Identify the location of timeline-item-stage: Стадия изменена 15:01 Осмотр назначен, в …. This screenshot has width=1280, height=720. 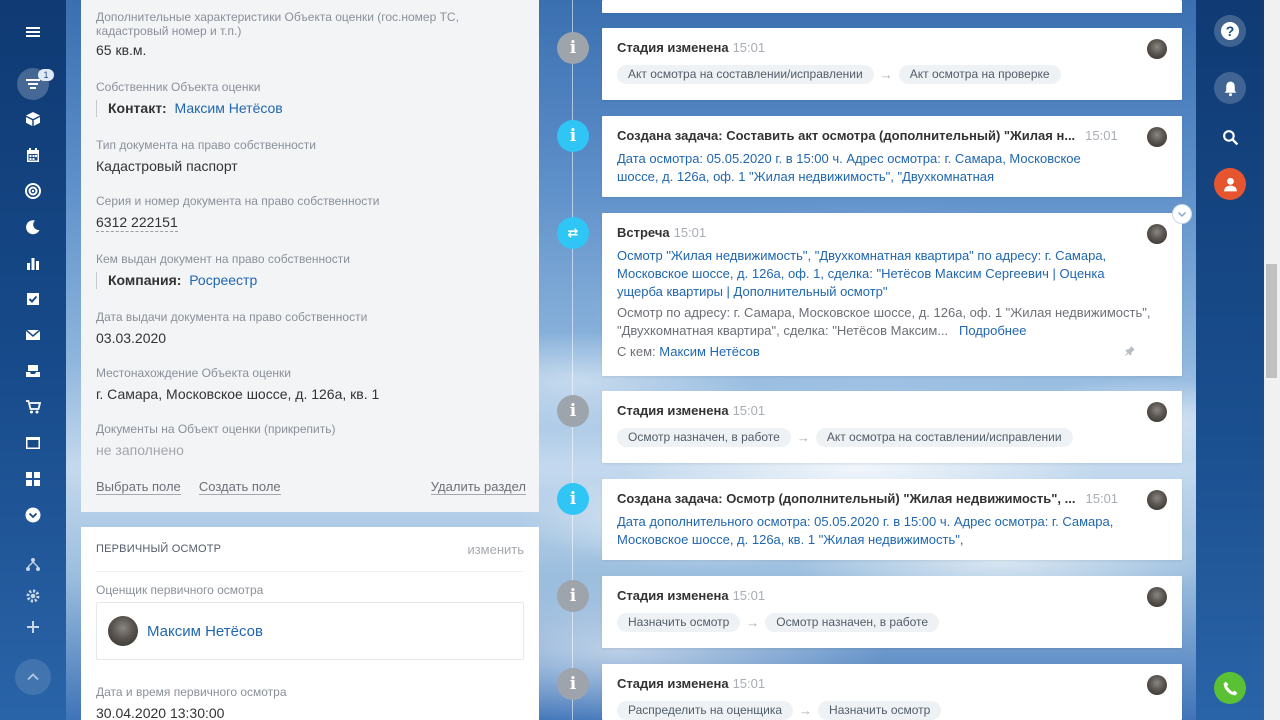
(892, 427).